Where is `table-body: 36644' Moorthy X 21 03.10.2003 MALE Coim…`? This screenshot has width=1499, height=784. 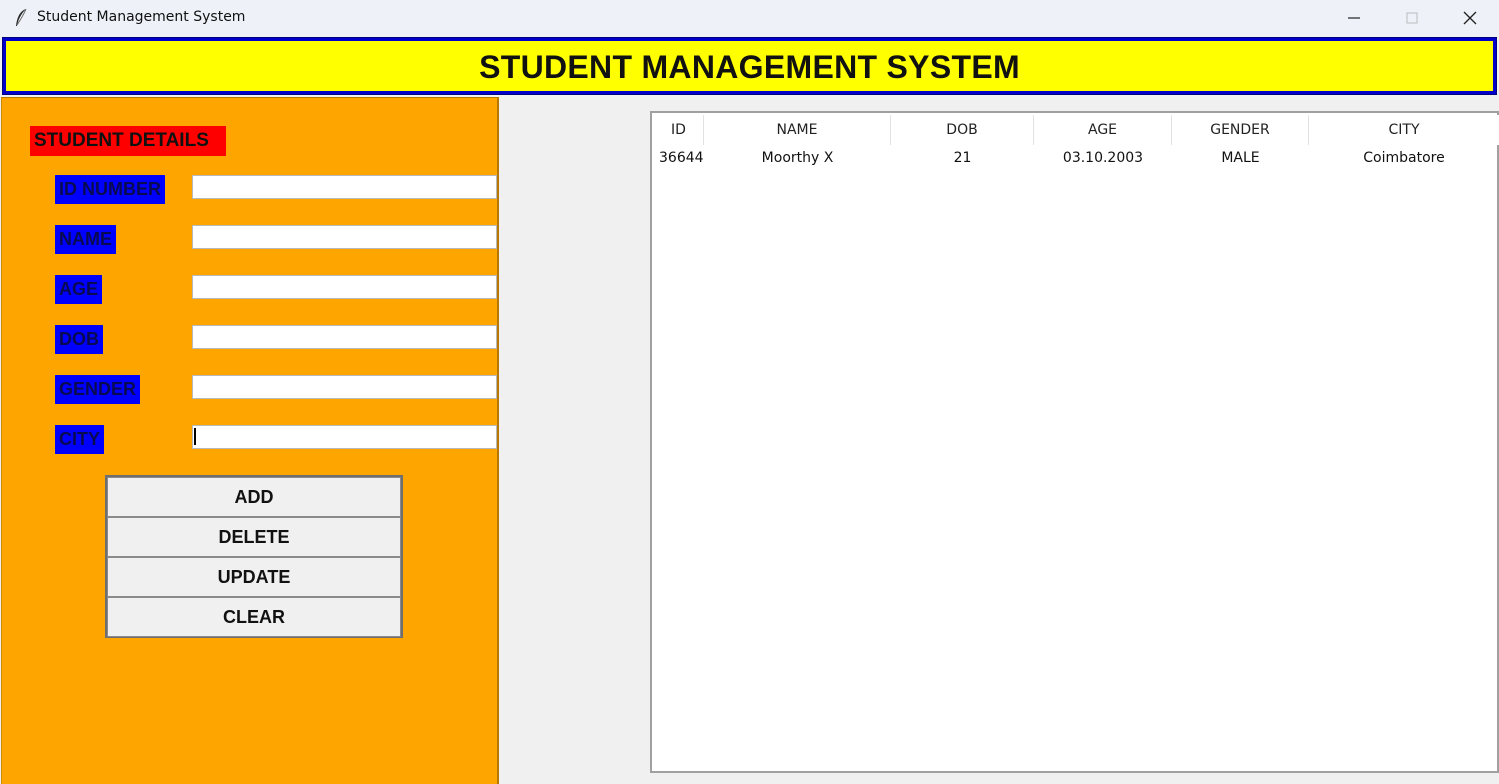
table-body: 36644' Moorthy X 21 03.10.2003 MALE Coim… is located at coordinates (1076, 158).